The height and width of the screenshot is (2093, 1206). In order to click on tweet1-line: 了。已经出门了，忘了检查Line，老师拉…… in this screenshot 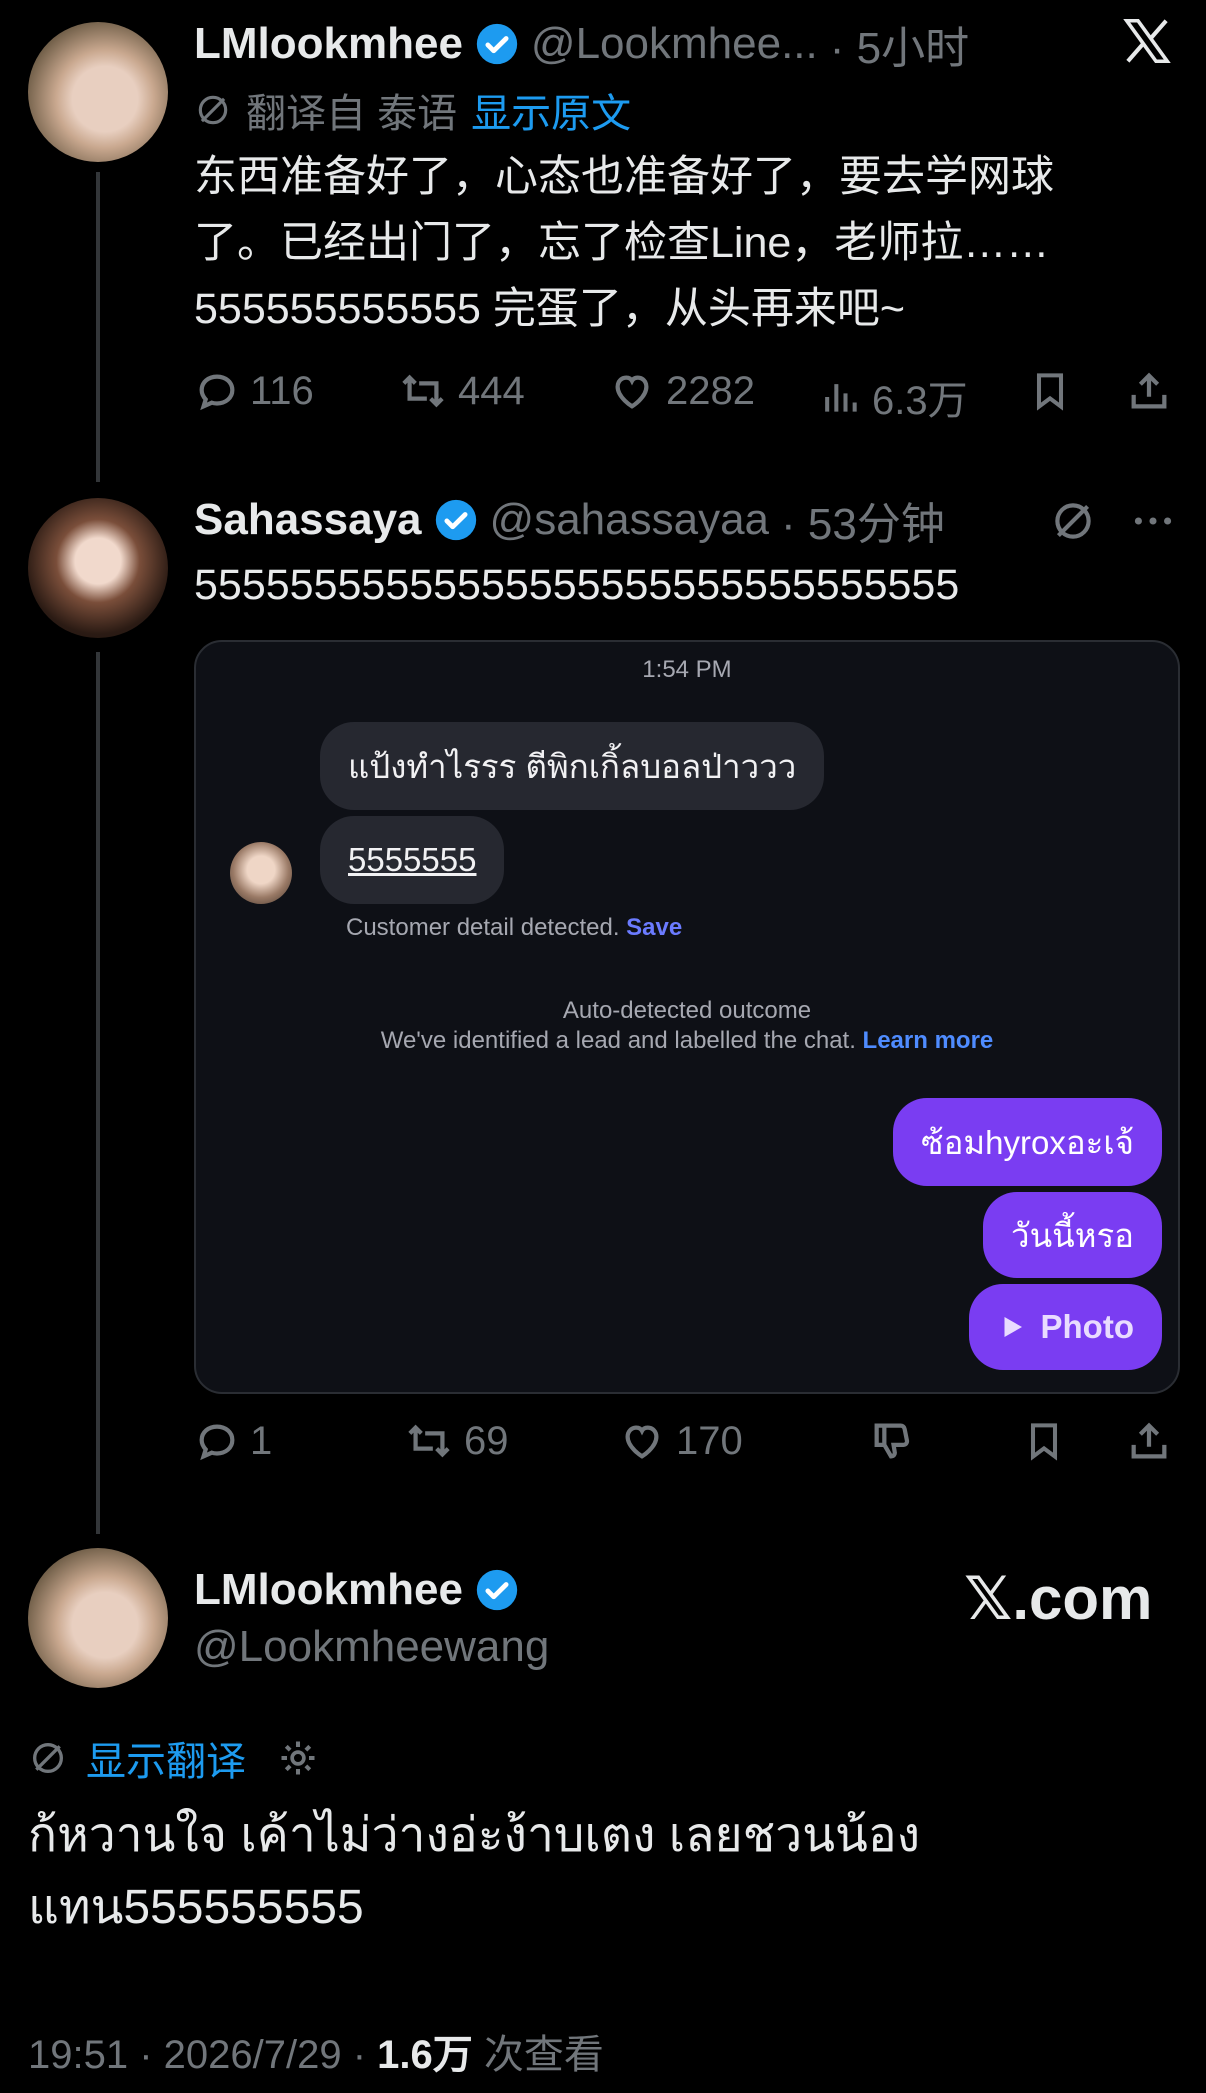, I will do `click(622, 243)`.